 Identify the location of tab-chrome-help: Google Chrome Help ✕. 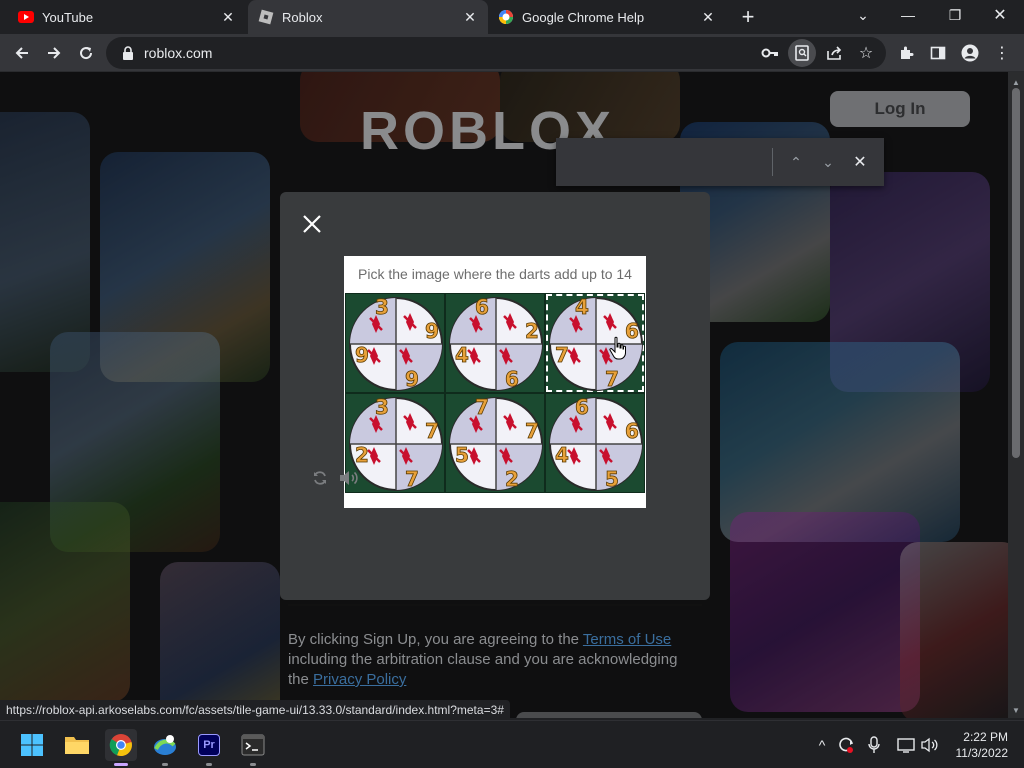
(607, 17).